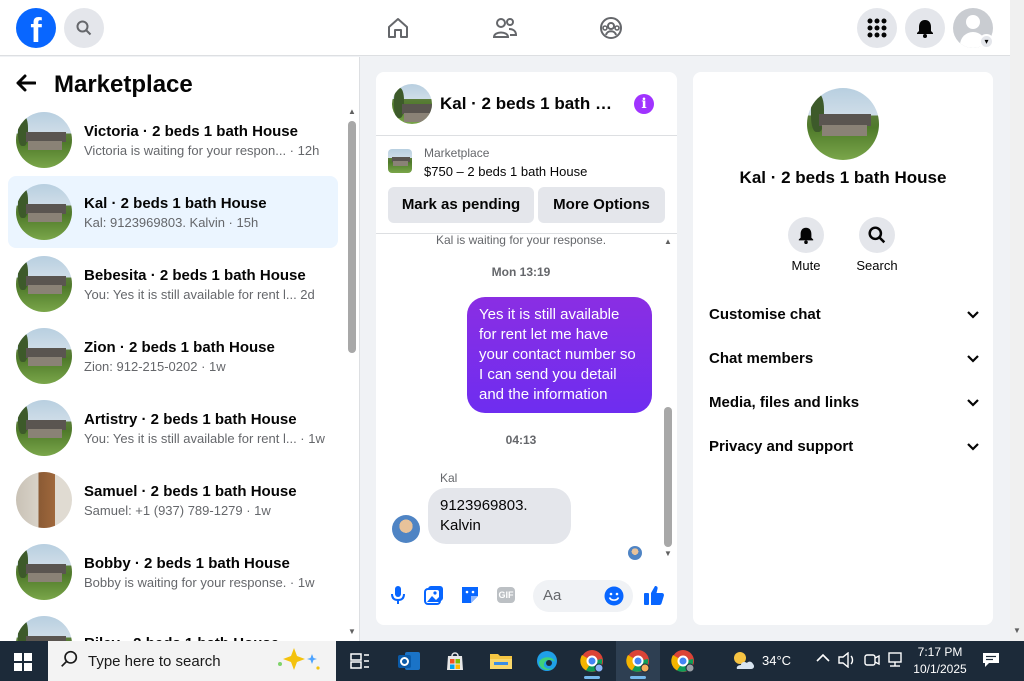 The image size is (1024, 681). What do you see at coordinates (877, 28) in the screenshot?
I see `menu-button` at bounding box center [877, 28].